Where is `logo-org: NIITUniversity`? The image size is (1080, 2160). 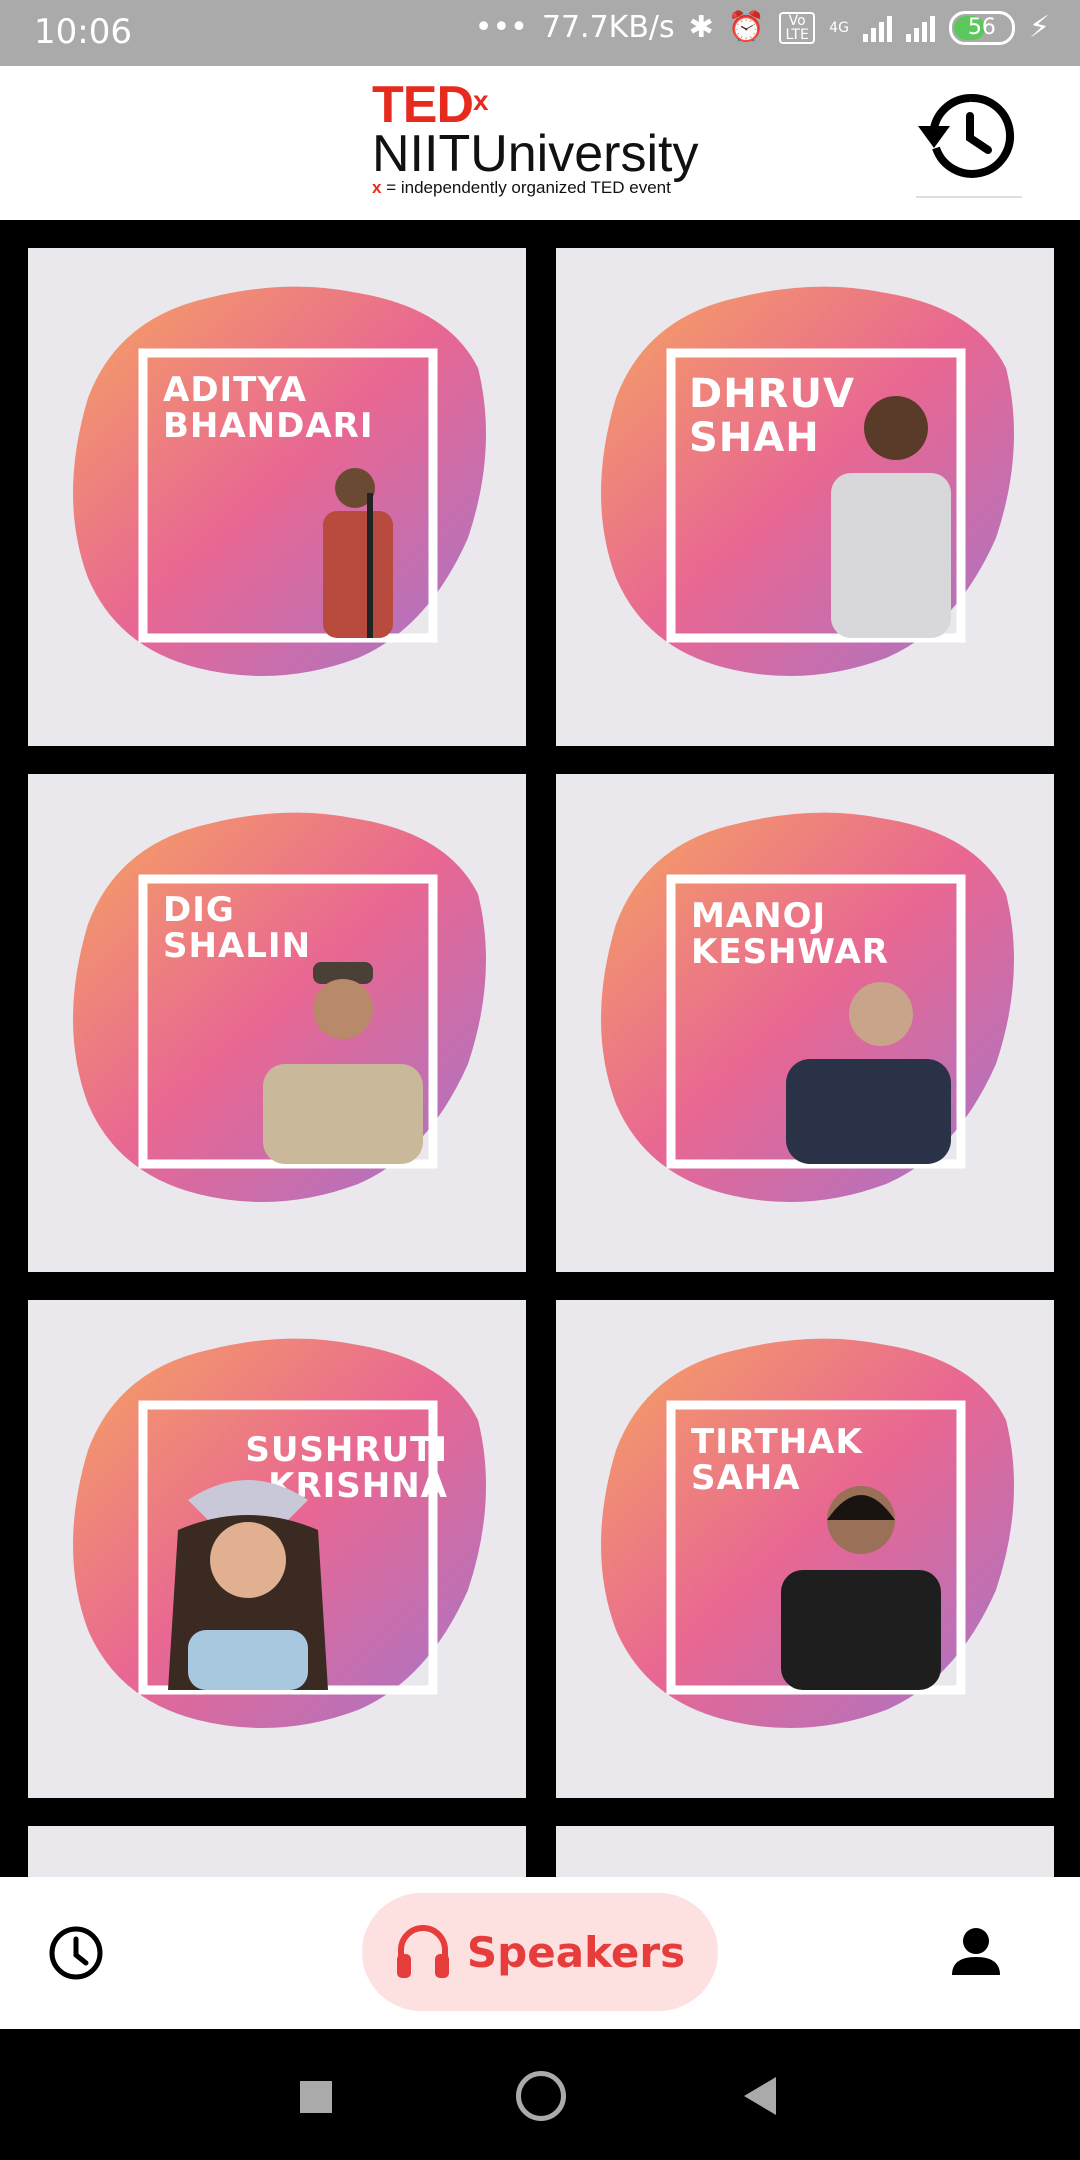
logo-org: NIITUniversity is located at coordinates (535, 154).